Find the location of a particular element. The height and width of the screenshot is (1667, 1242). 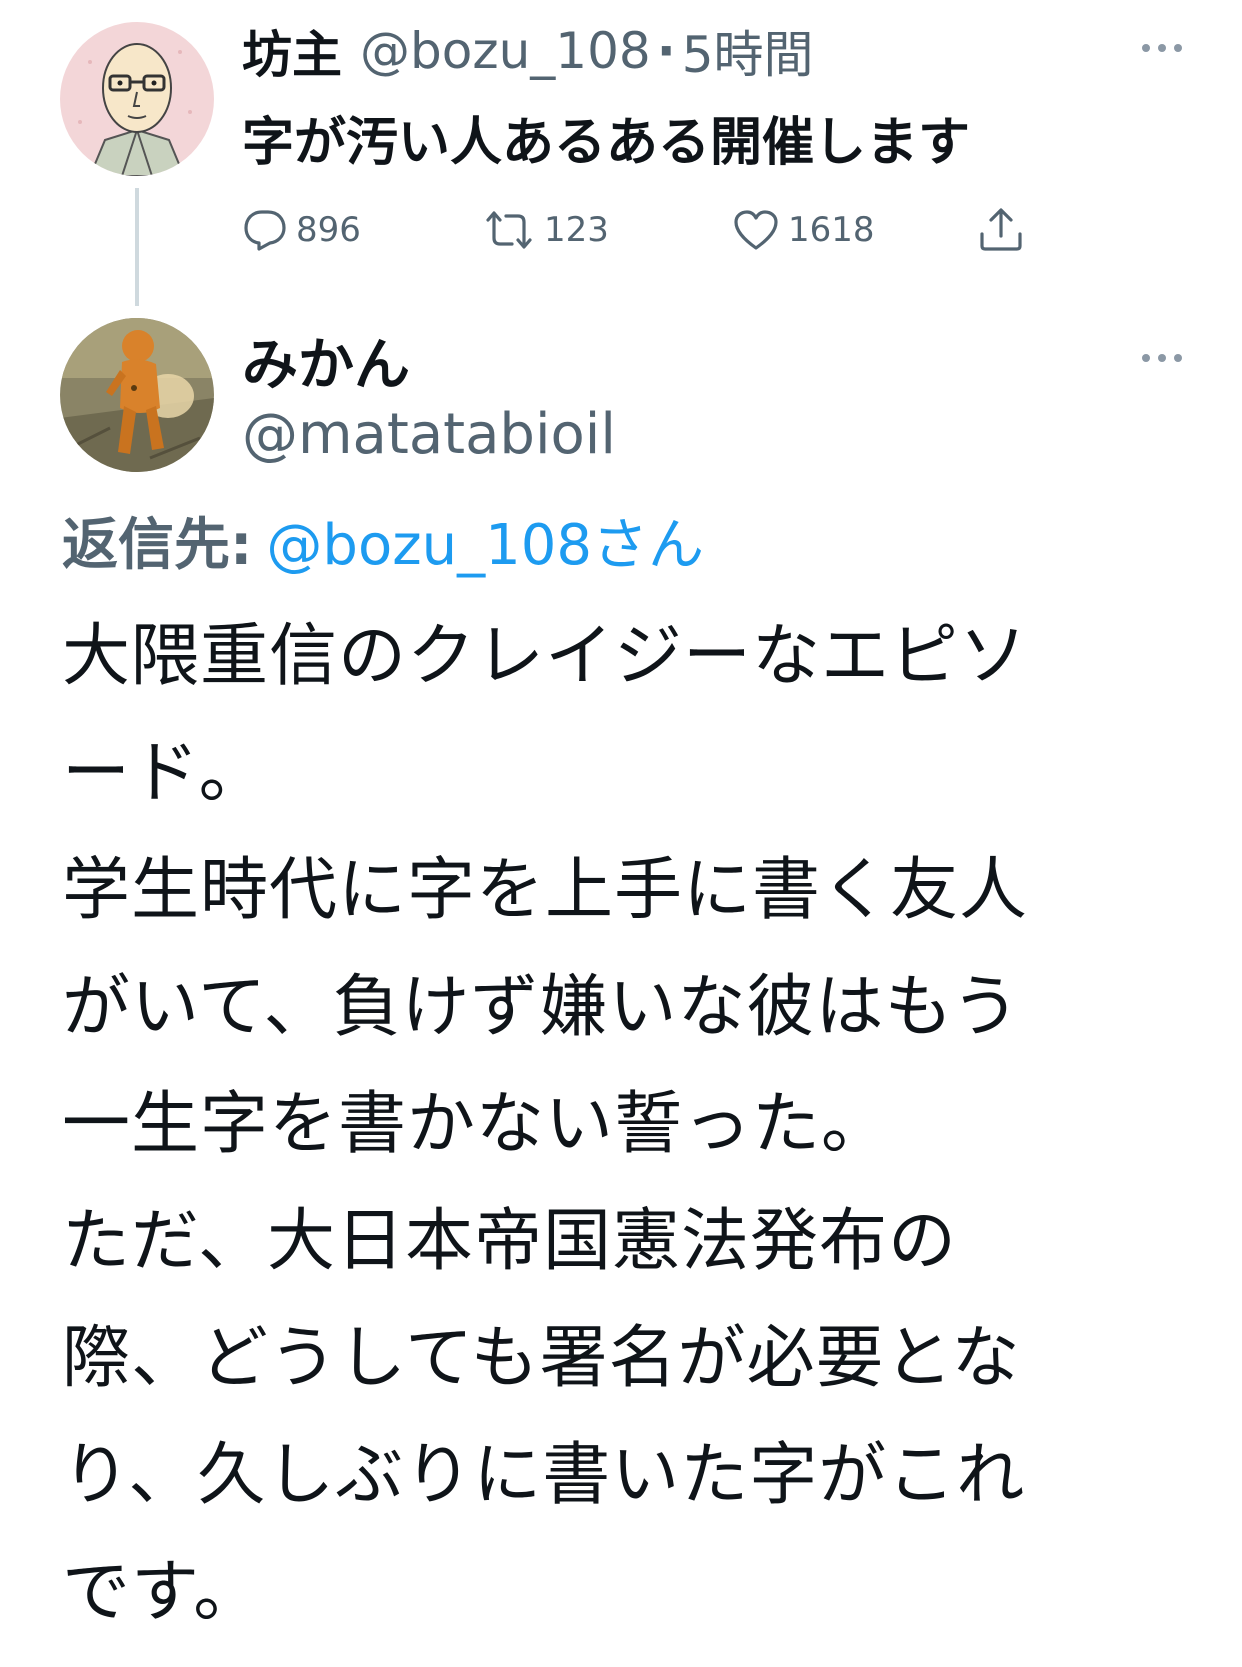

reply-text-line: ただ、大日本帝国憲法発布の is located at coordinates (509, 1241).